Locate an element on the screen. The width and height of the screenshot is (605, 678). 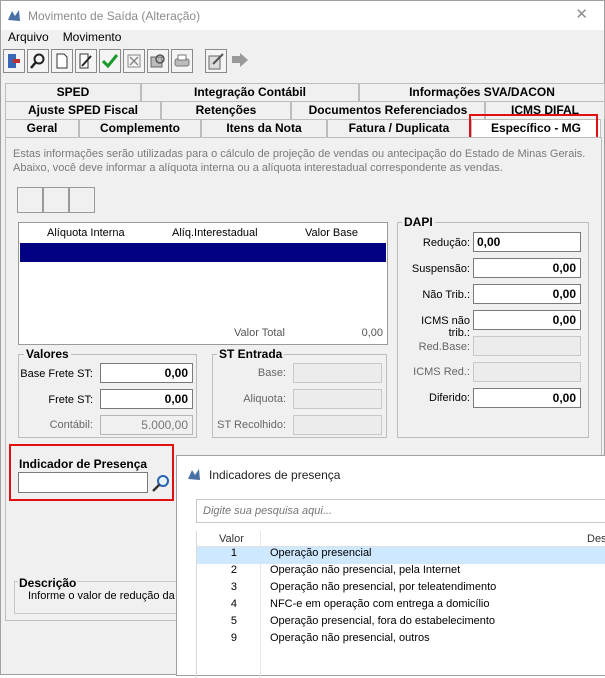
frete-st-label: Frete ST: is located at coordinates (70, 400).